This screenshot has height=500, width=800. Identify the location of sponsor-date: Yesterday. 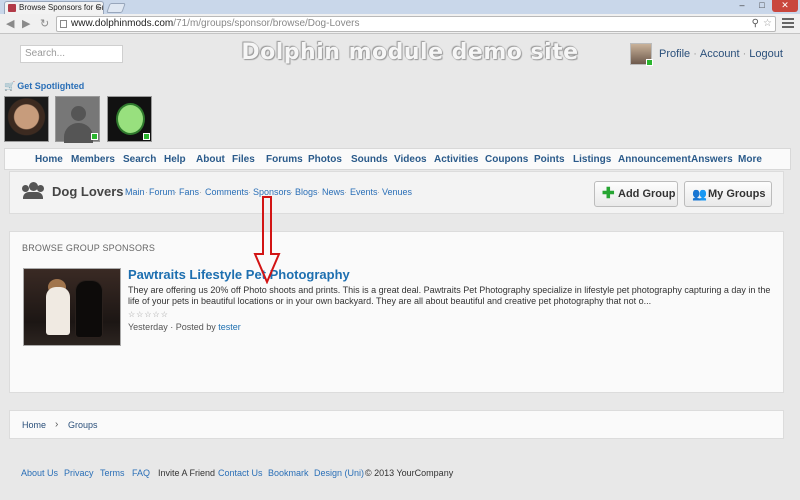
(148, 327).